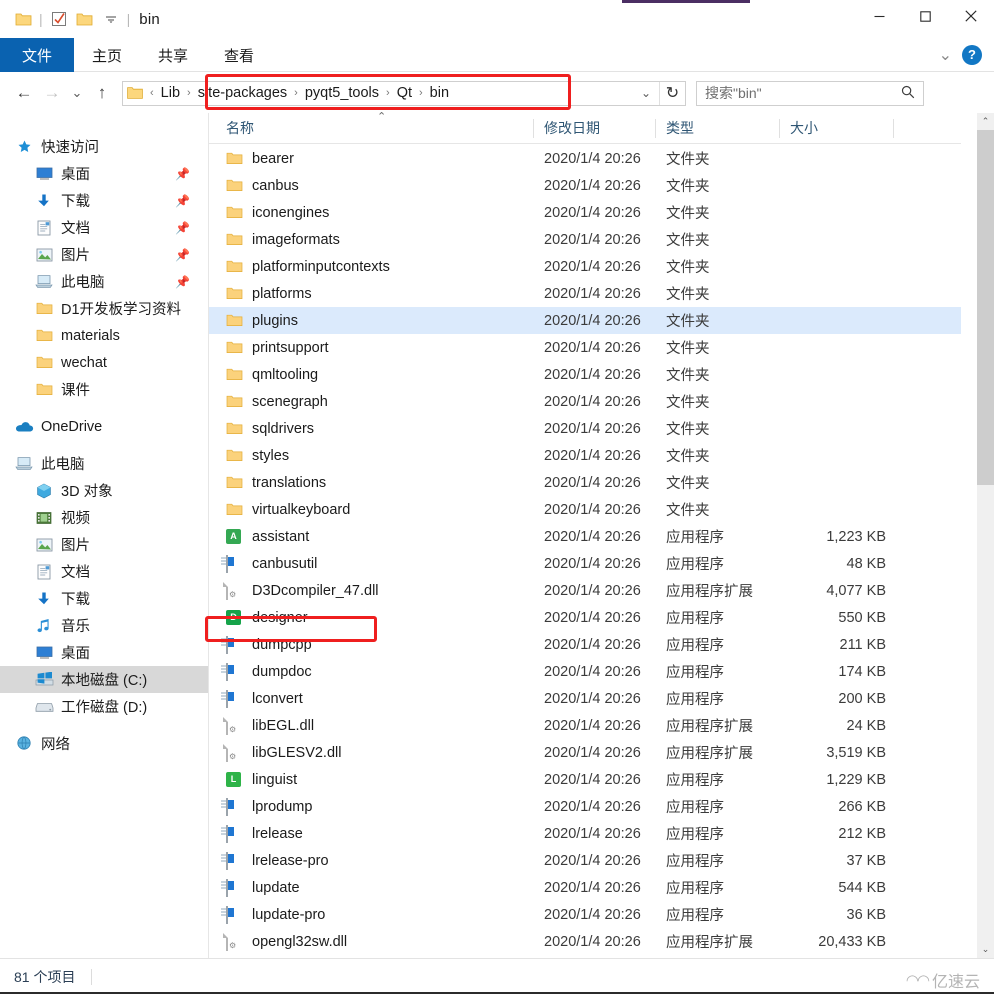 The width and height of the screenshot is (994, 994). I want to click on column-header-size: 大小, so click(837, 128).